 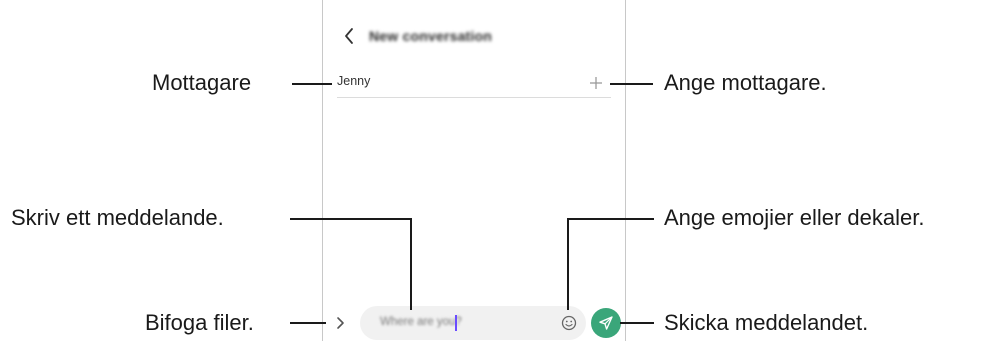 I want to click on callout-line-write-message-v, so click(x=411, y=264).